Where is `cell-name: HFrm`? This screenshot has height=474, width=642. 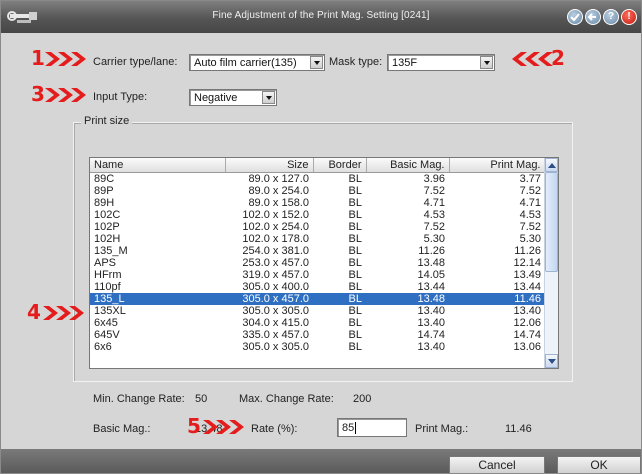
cell-name: HFrm is located at coordinates (108, 274).